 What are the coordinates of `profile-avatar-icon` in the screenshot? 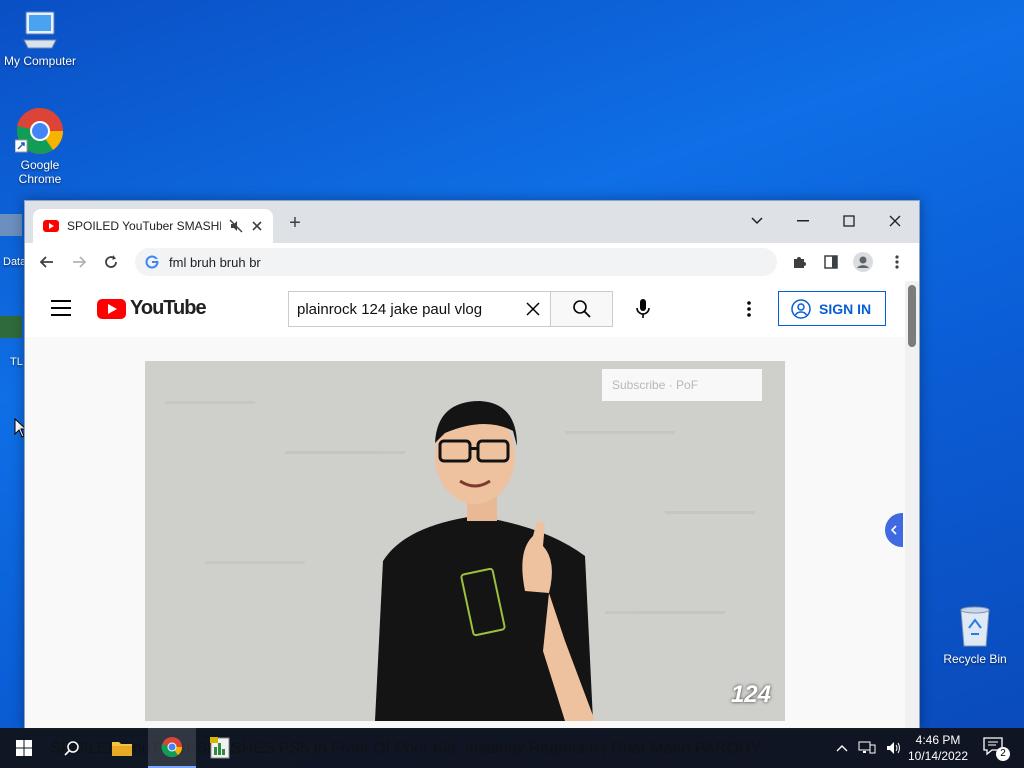 It's located at (863, 262).